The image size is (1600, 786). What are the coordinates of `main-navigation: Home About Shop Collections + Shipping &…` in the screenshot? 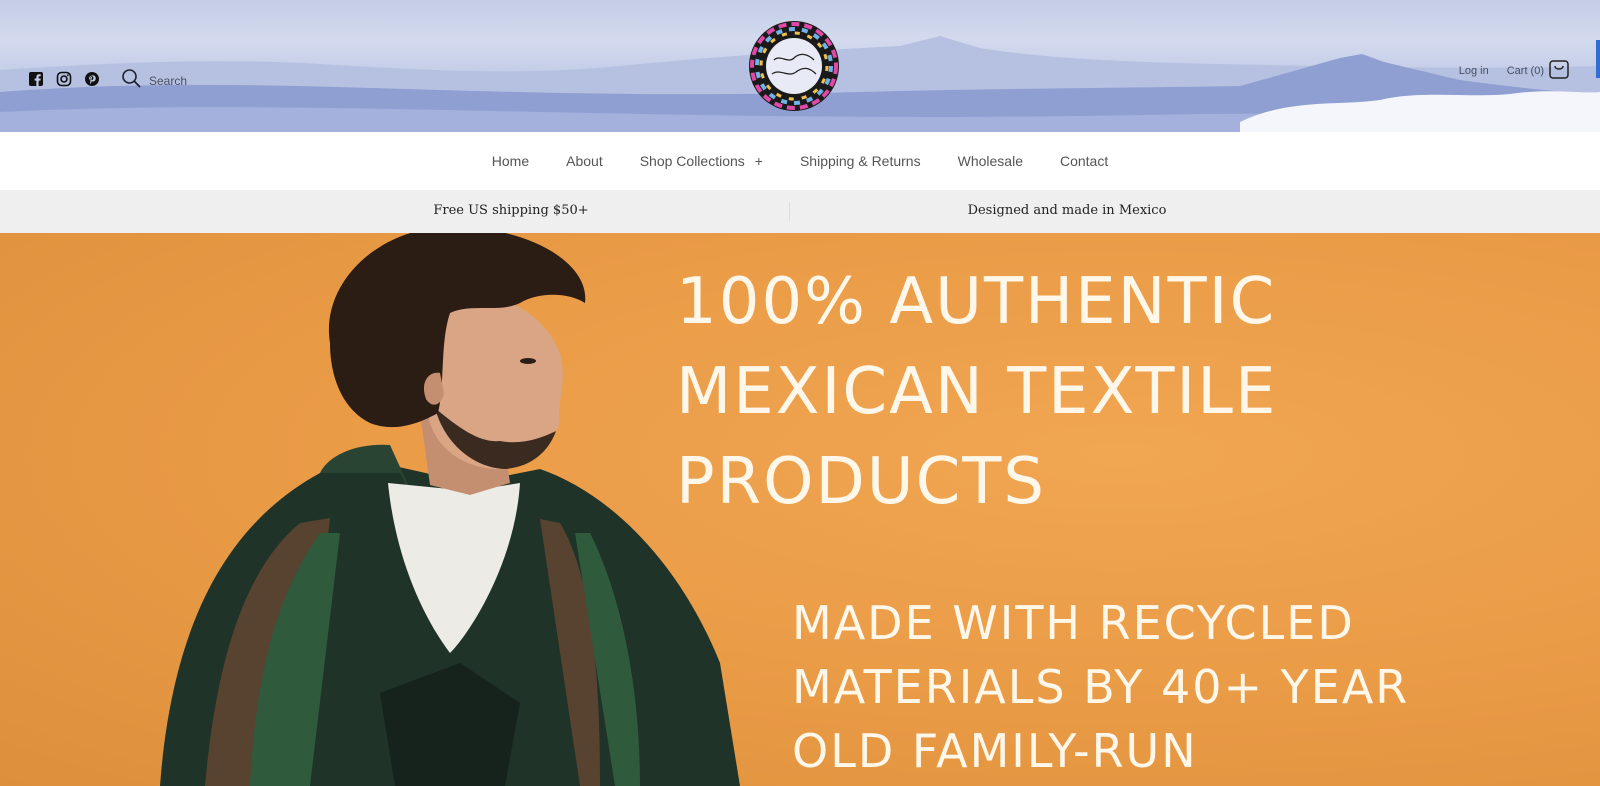 It's located at (800, 161).